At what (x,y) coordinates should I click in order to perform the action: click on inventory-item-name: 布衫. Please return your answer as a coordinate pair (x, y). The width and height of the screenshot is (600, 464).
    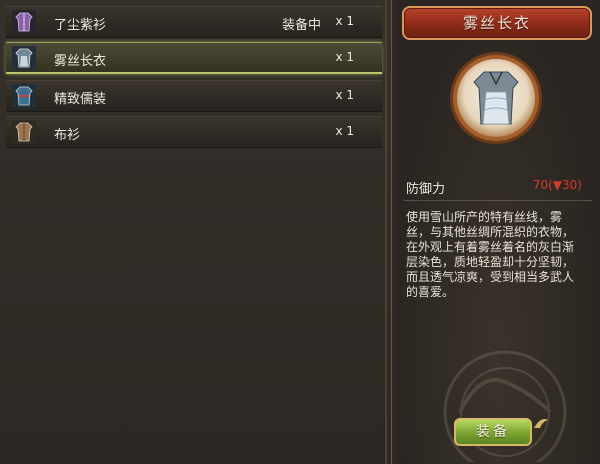
    Looking at the image, I should click on (67, 135).